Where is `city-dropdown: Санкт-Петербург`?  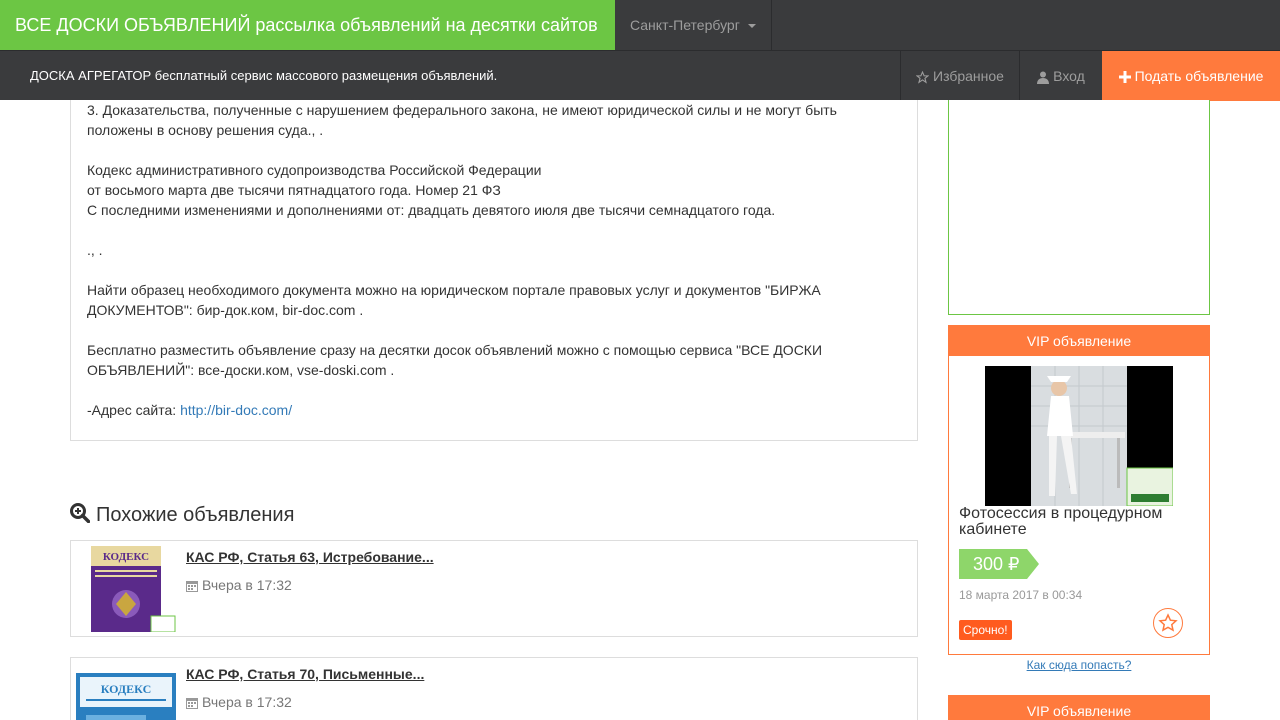
city-dropdown: Санкт-Петербург is located at coordinates (693, 25).